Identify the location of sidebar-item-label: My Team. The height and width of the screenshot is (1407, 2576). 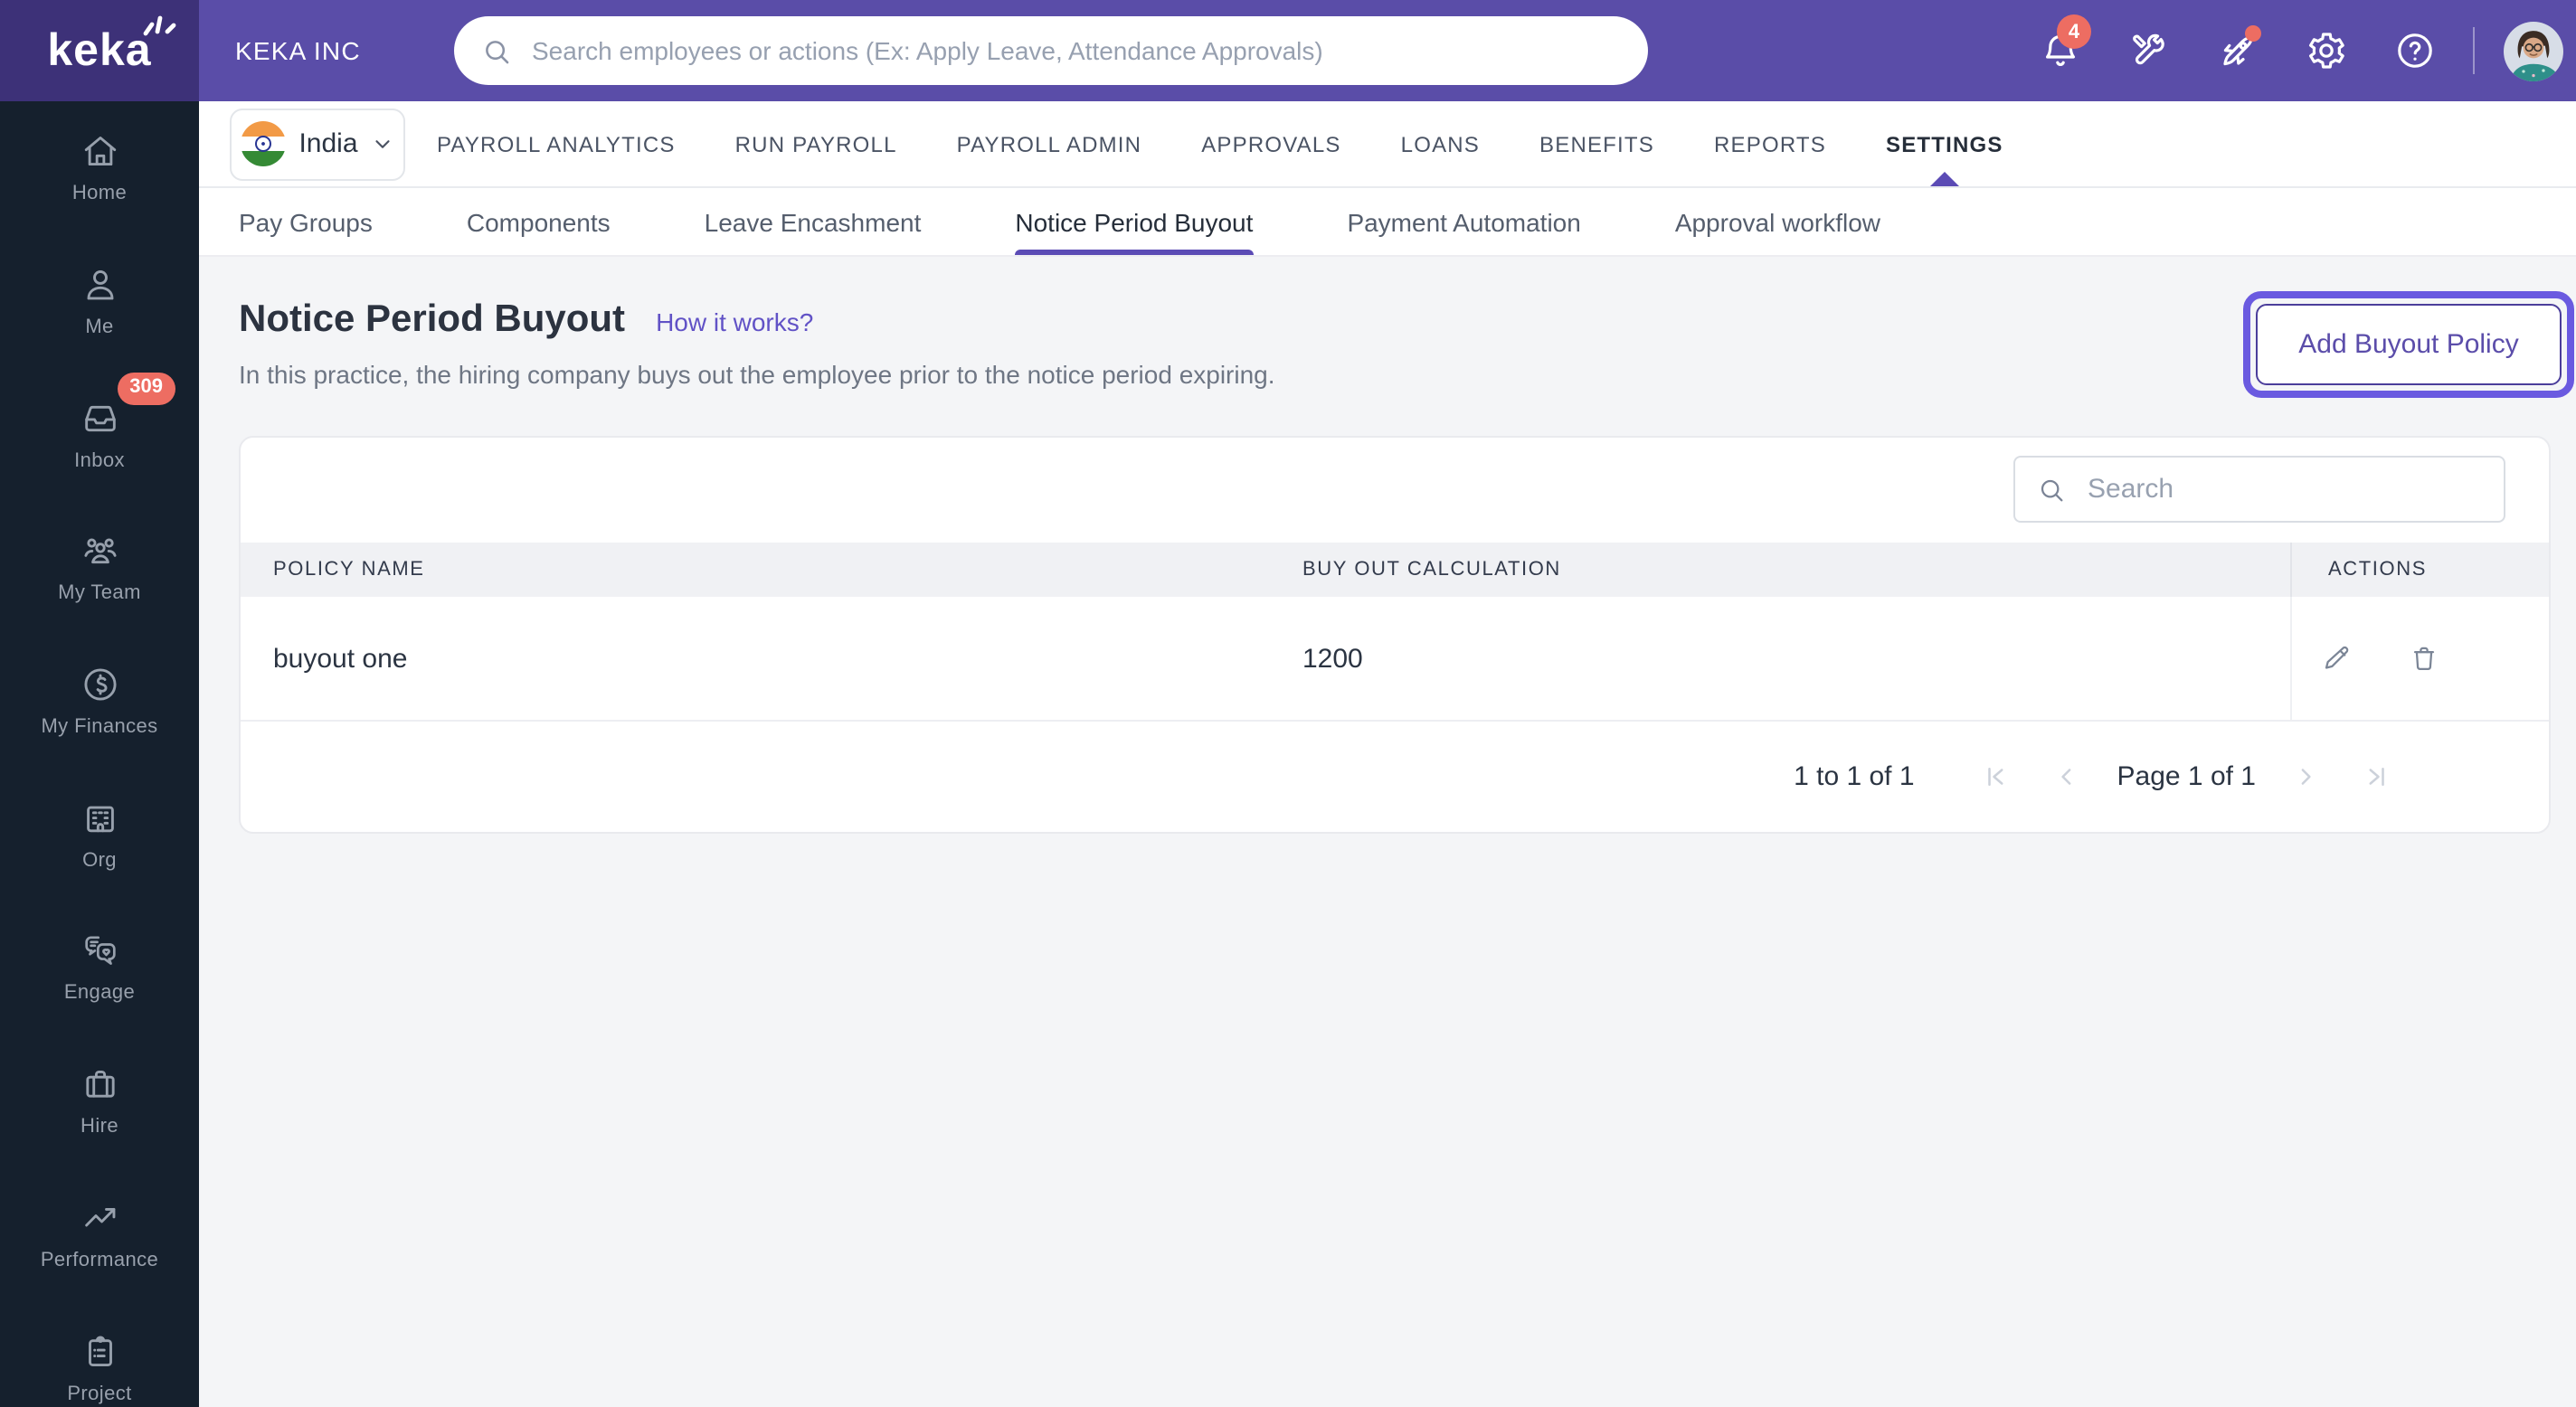
(100, 593).